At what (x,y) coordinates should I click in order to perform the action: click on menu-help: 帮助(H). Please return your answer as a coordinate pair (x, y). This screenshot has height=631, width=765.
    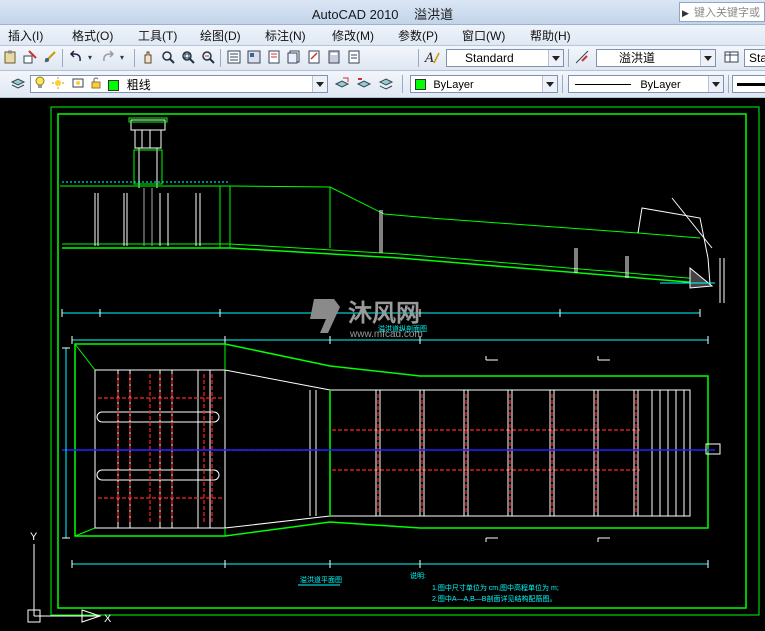
    Looking at the image, I should click on (550, 35).